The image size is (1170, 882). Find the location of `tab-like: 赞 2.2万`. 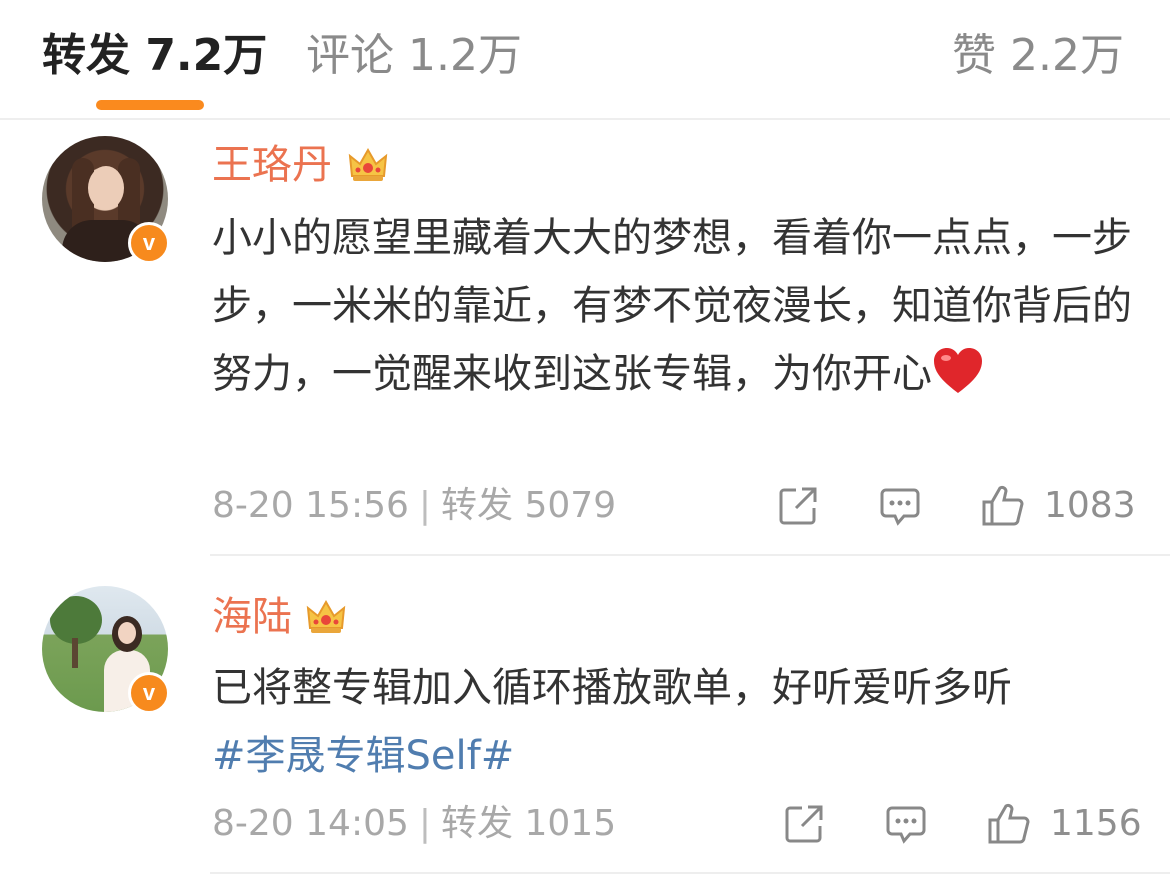

tab-like: 赞 2.2万 is located at coordinates (1038, 56).